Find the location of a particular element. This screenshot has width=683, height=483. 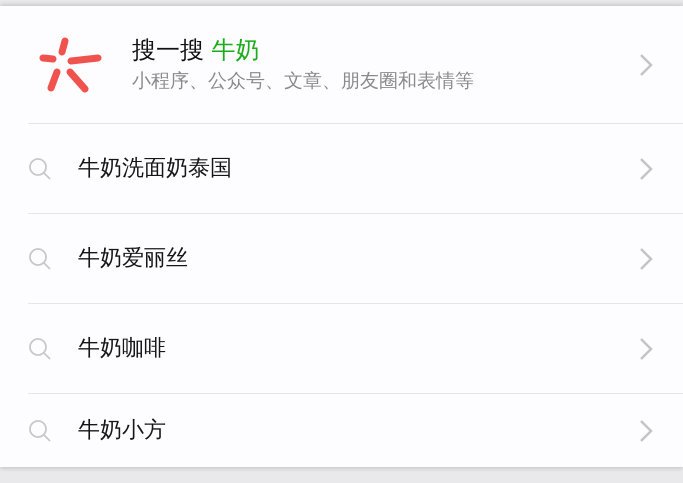

search-query: 牛奶 is located at coordinates (236, 50).